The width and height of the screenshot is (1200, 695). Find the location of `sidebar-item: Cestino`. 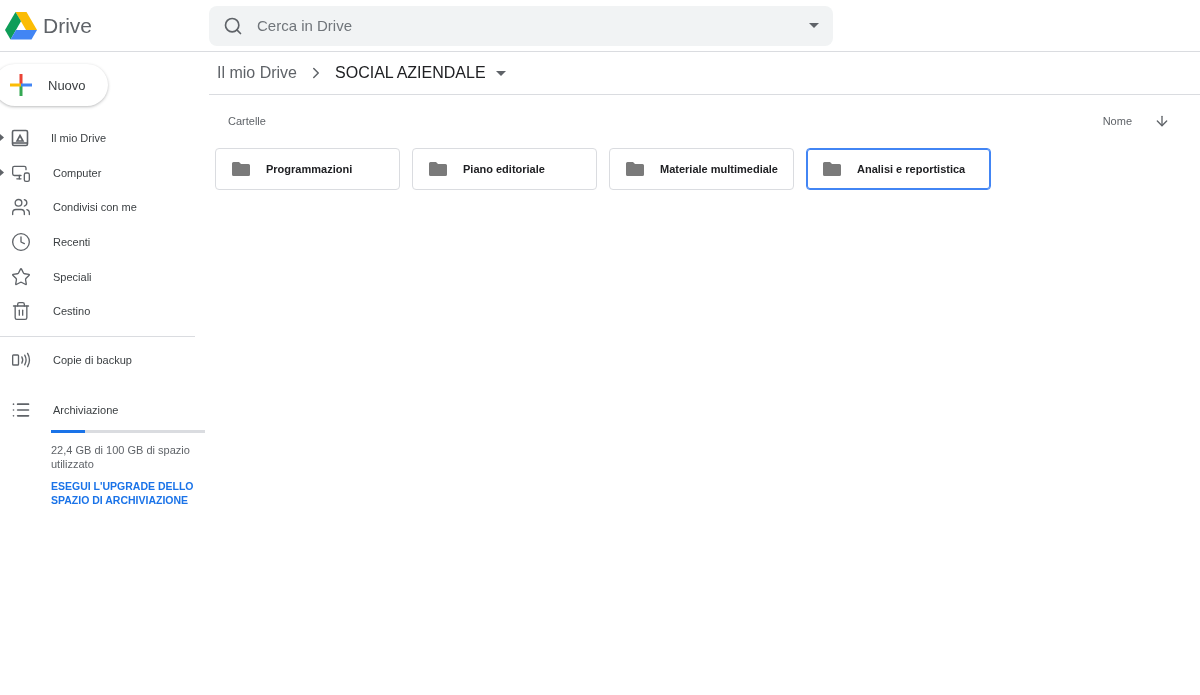

sidebar-item: Cestino is located at coordinates (104, 311).